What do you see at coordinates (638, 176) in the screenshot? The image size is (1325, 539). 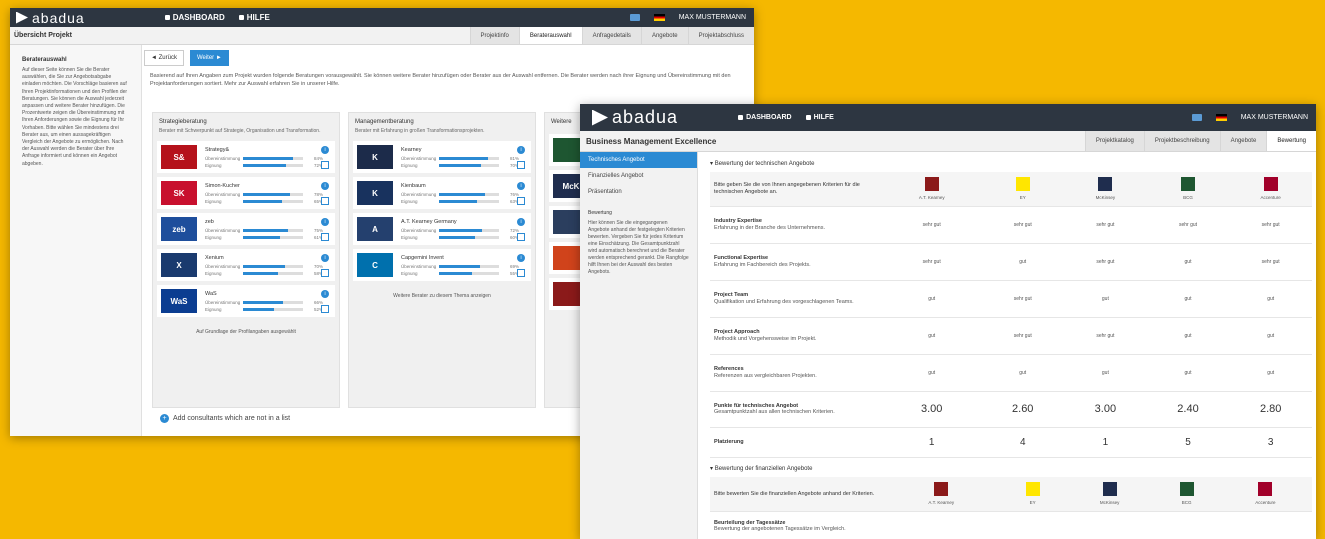 I see `sidebar-item-financial-offer: Finanzielles Angebot` at bounding box center [638, 176].